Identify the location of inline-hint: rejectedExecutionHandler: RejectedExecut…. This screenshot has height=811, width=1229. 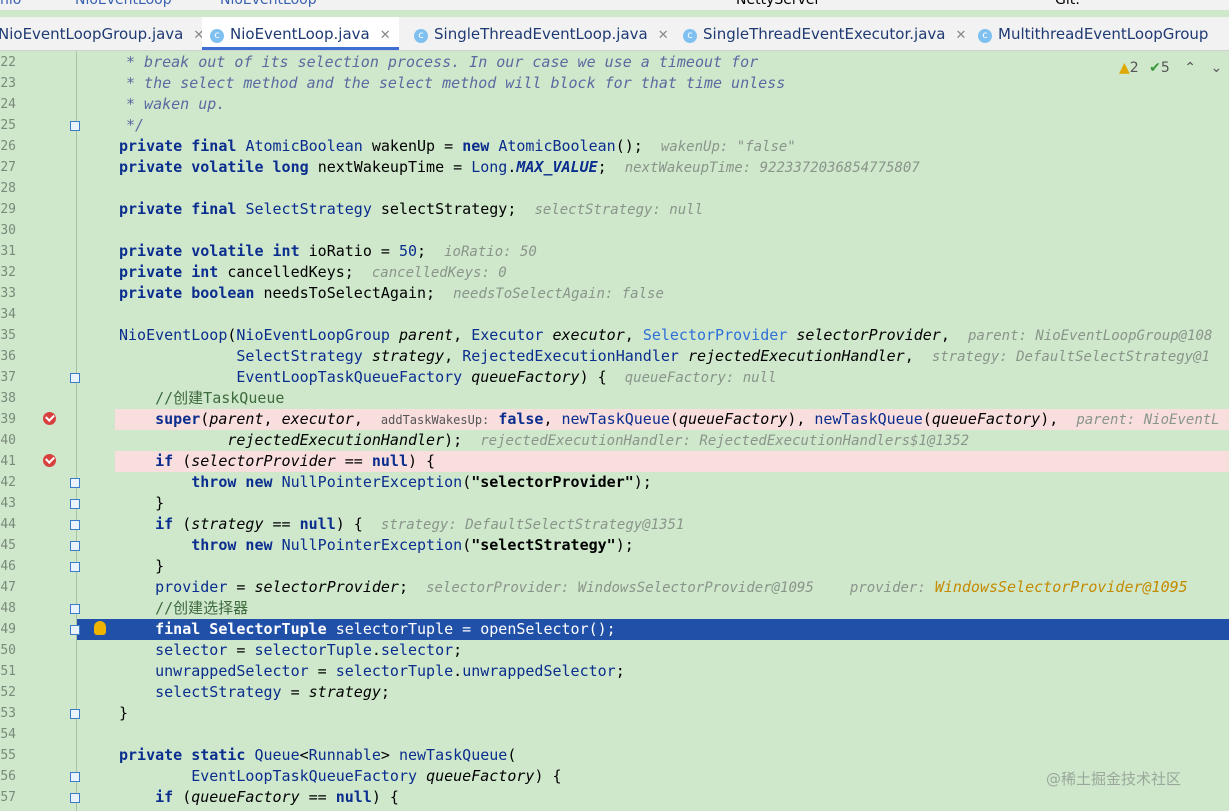
(725, 441).